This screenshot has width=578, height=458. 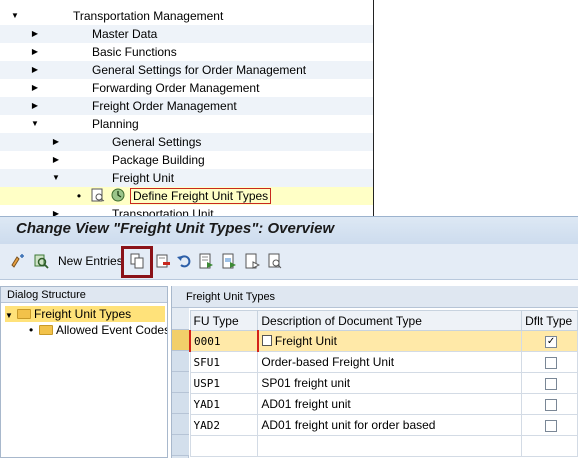 I want to click on tree-item-general-settings: ▶ General Settings, so click(x=186, y=142).